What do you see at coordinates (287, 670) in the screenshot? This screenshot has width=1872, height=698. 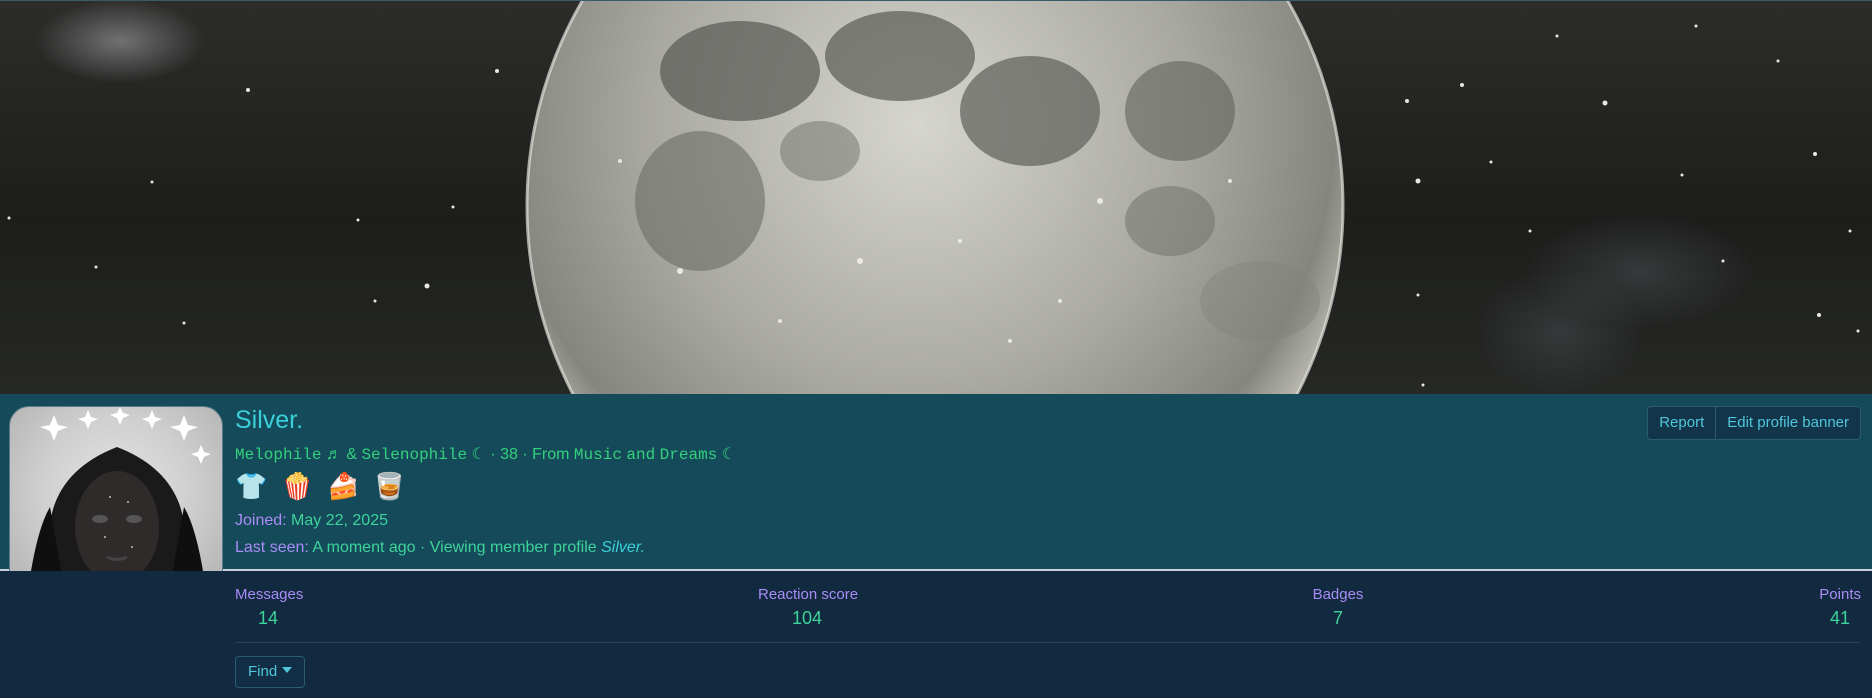 I see `caret-down-icon` at bounding box center [287, 670].